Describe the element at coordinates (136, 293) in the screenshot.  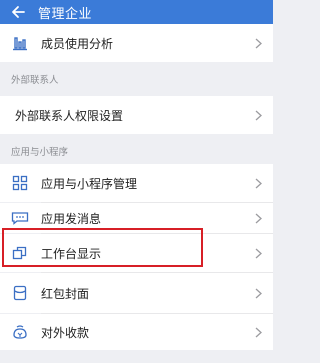
I see `red-packet-cover-row: 红包封面` at that location.